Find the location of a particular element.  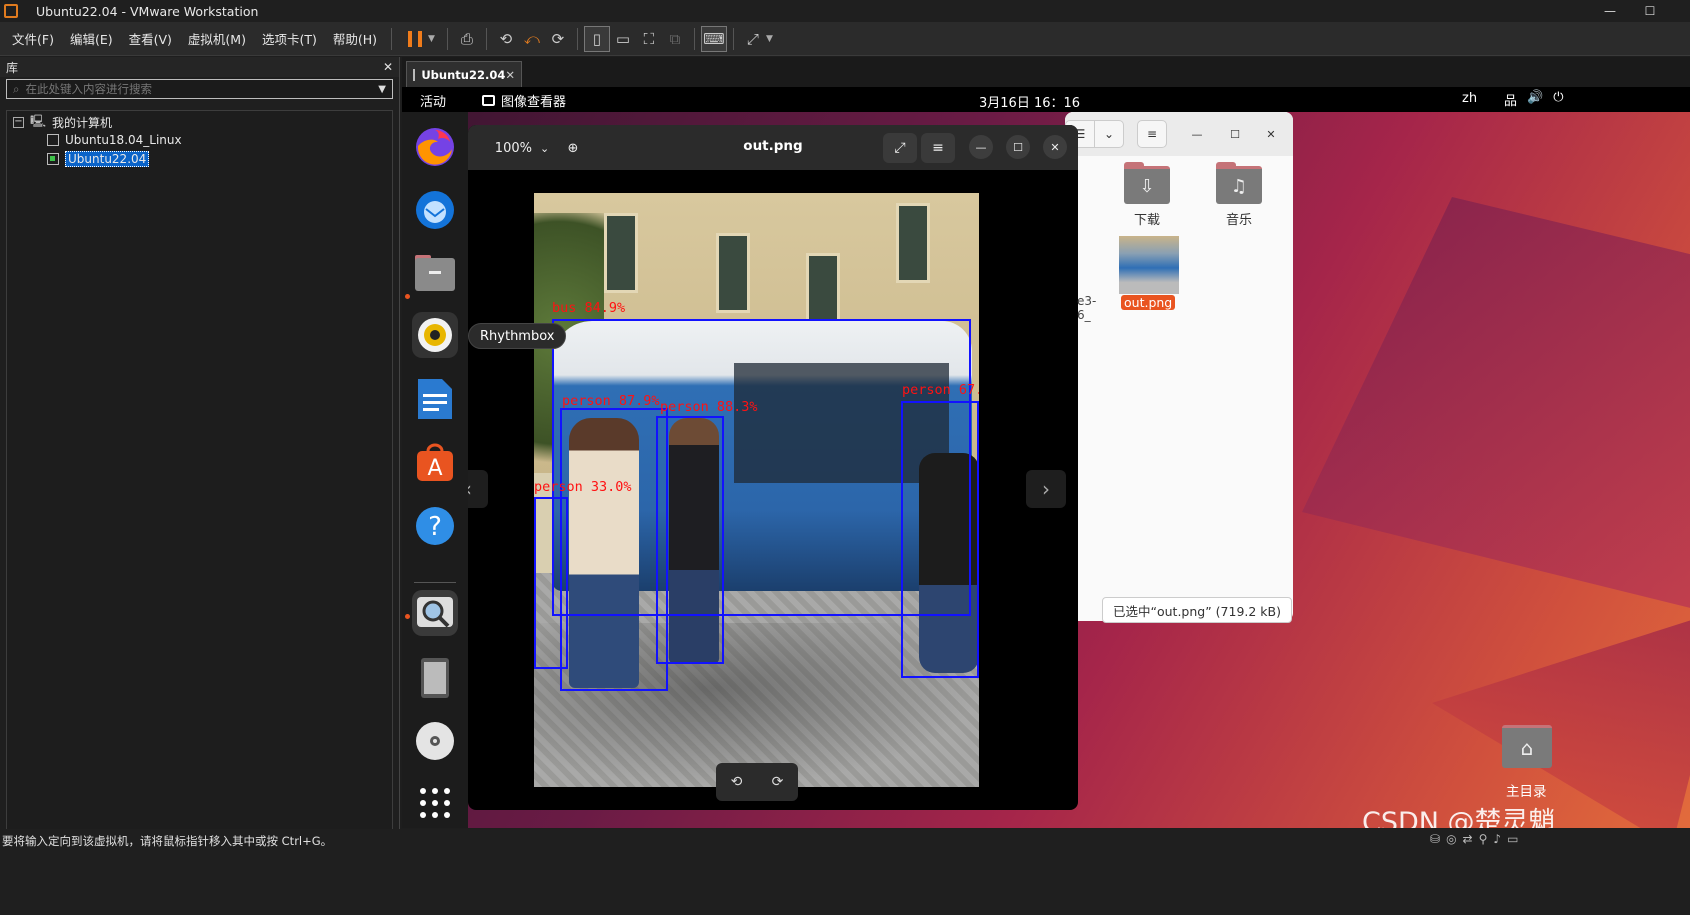

close-tab-icon: ✕ is located at coordinates (510, 75).